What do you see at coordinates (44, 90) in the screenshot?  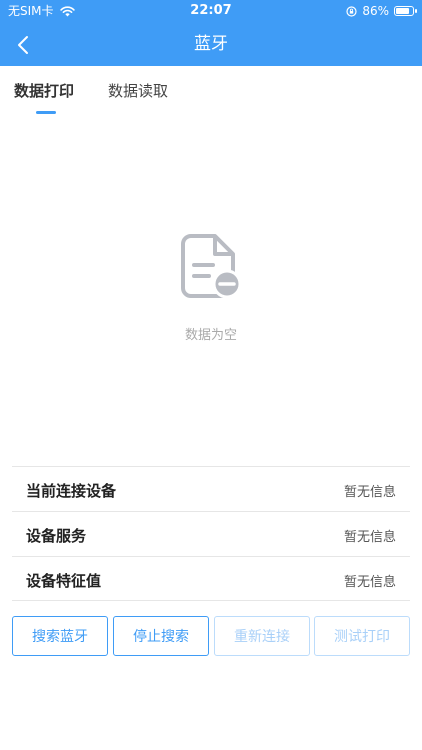 I see `tab-data-print: 数据打印` at bounding box center [44, 90].